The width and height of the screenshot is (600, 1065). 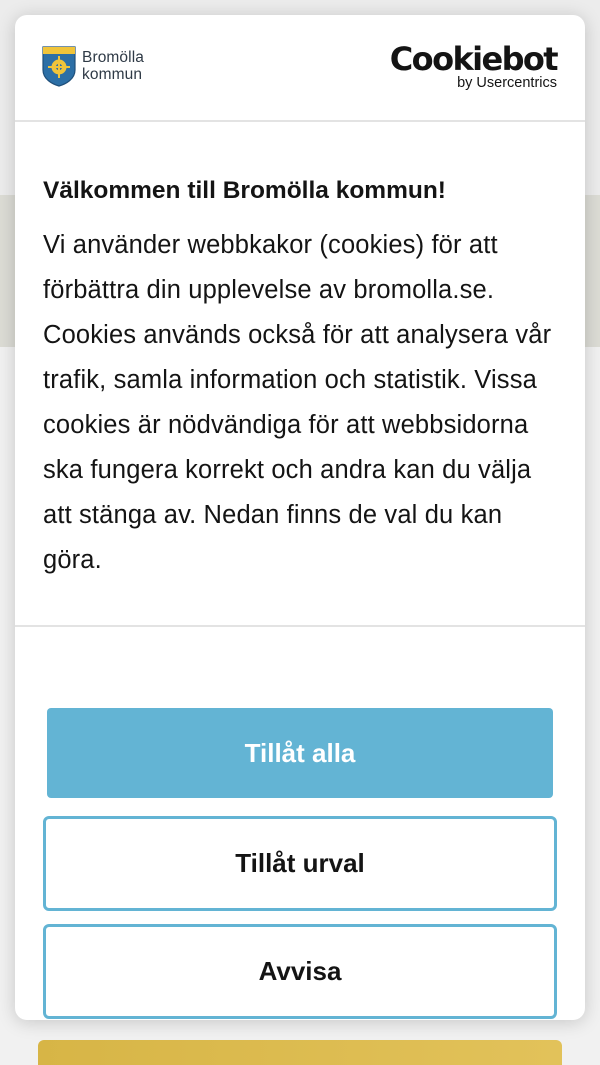 What do you see at coordinates (112, 74) in the screenshot?
I see `brand-name-line2: kommun` at bounding box center [112, 74].